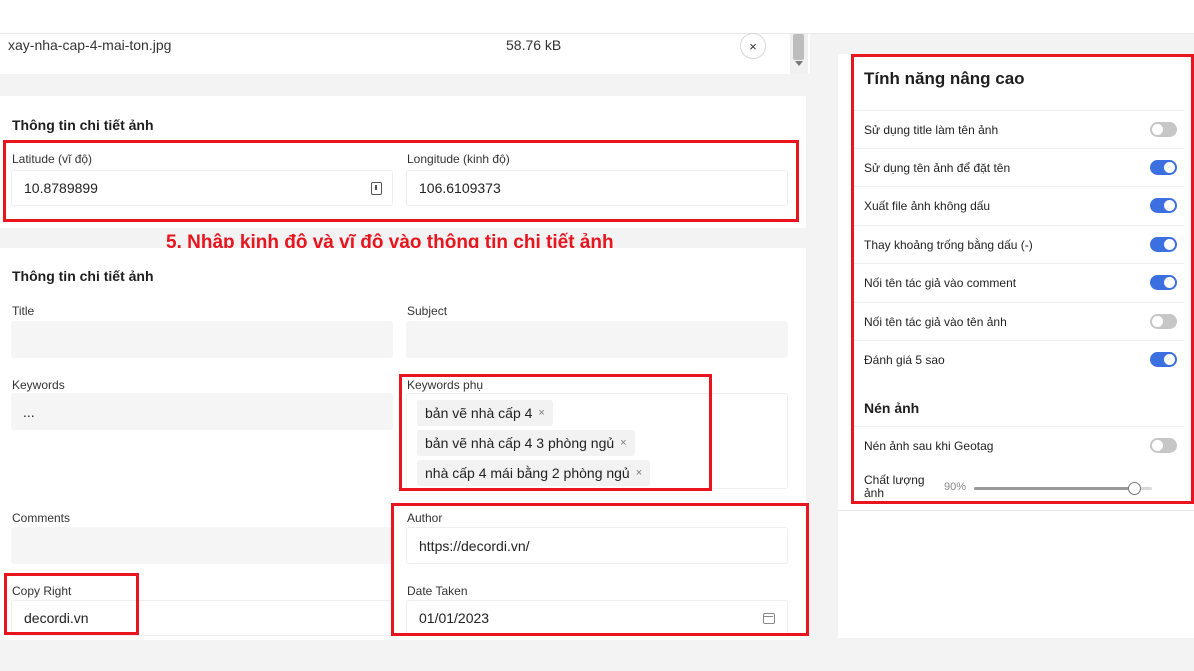  What do you see at coordinates (799, 63) in the screenshot?
I see `scroll-down-icon` at bounding box center [799, 63].